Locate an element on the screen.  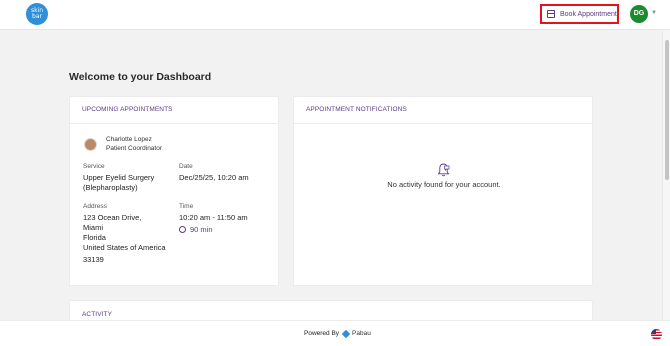
address-line: Florida is located at coordinates (94, 237).